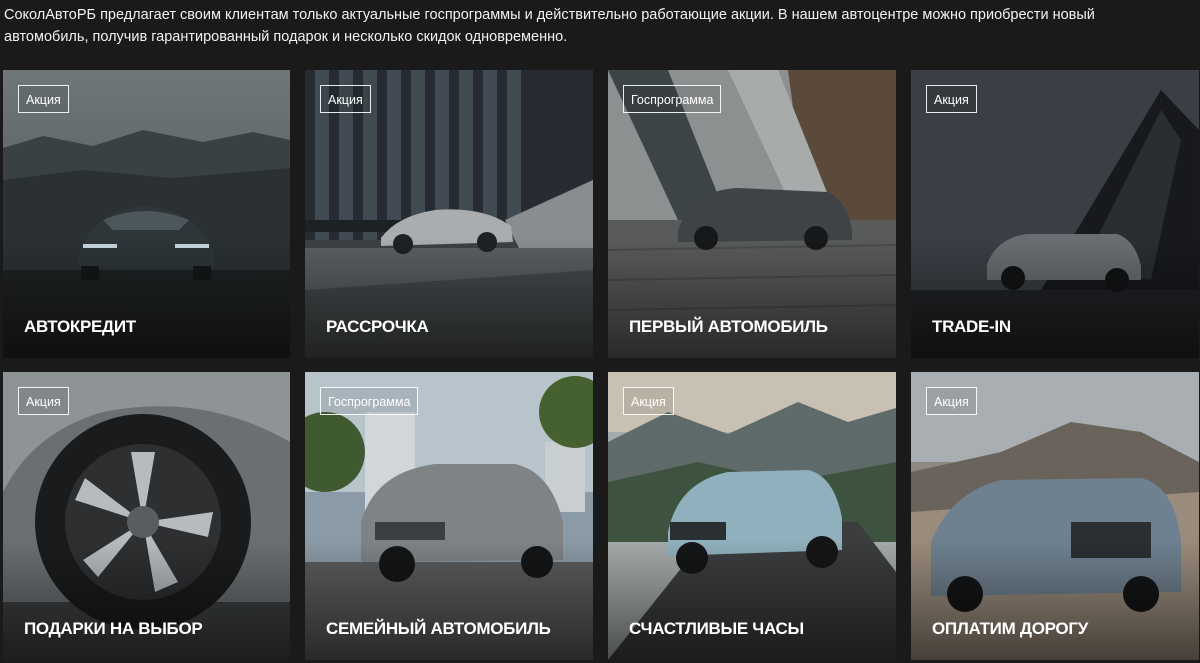 This screenshot has height=663, width=1200. What do you see at coordinates (146, 214) in the screenshot?
I see `promo-card-autocredit: Акция АВТОКРЕДИТ` at bounding box center [146, 214].